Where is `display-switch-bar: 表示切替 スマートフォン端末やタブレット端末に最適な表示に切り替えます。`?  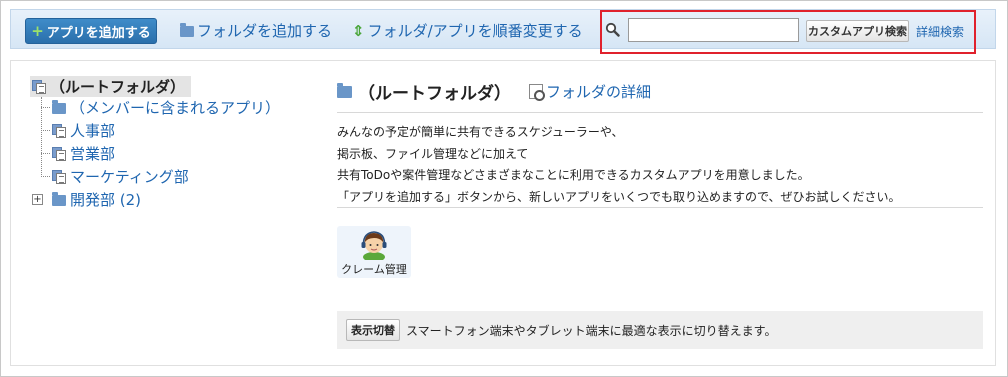
display-switch-bar: 表示切替 スマートフォン端末やタブレット端末に最適な表示に切り替えます。 is located at coordinates (660, 330).